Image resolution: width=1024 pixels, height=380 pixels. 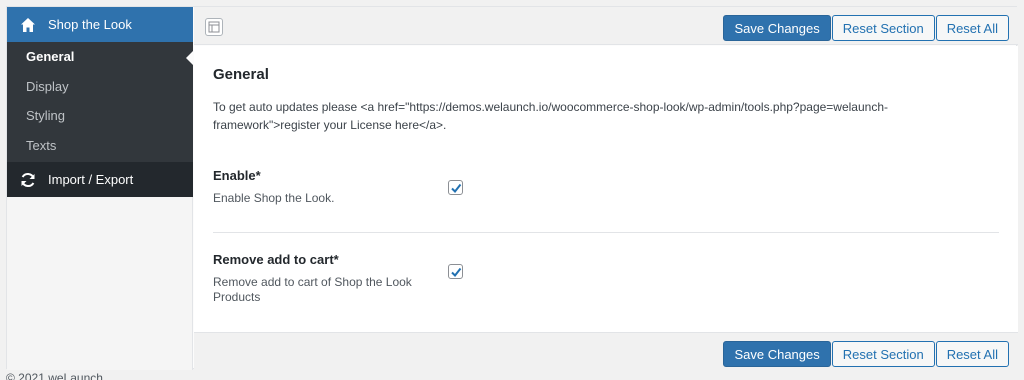 I want to click on expand-panel-icon, so click(x=214, y=27).